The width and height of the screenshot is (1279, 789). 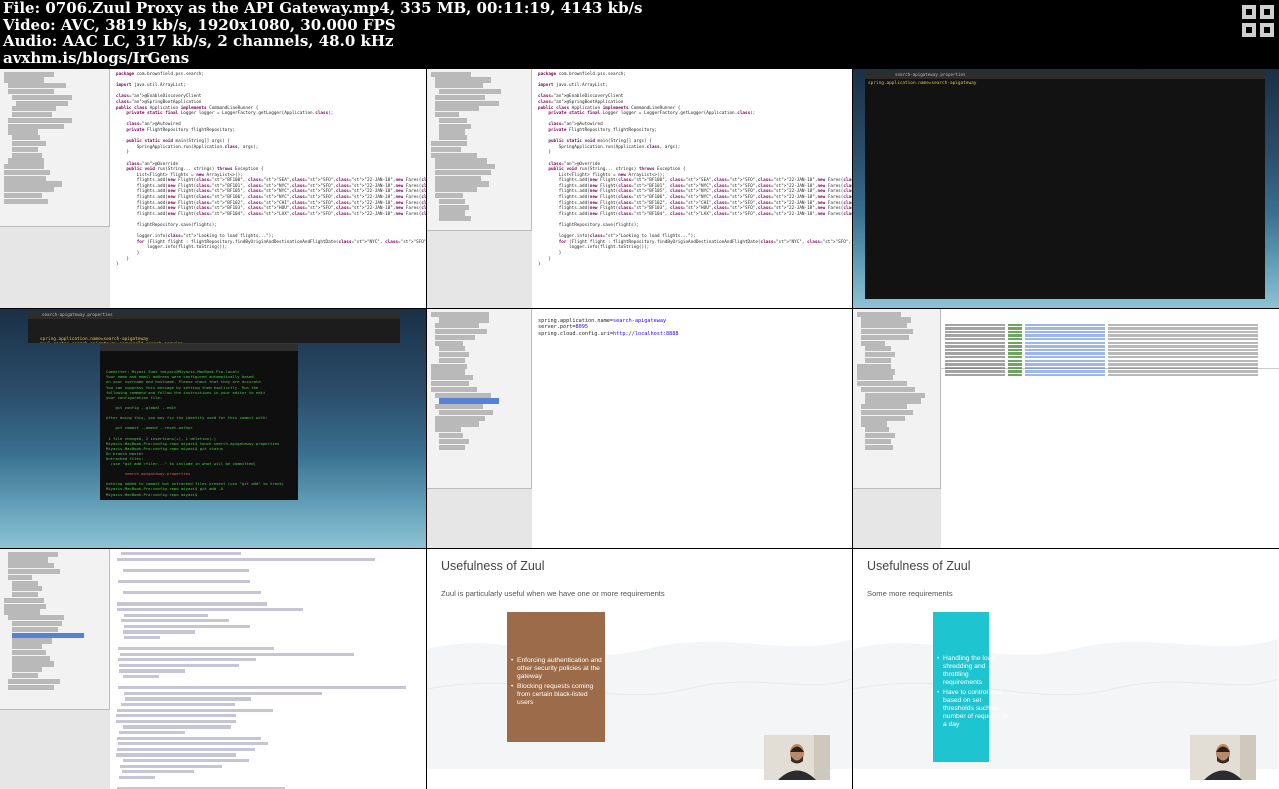 What do you see at coordinates (1110, 339) in the screenshot?
I see `console-panel` at bounding box center [1110, 339].